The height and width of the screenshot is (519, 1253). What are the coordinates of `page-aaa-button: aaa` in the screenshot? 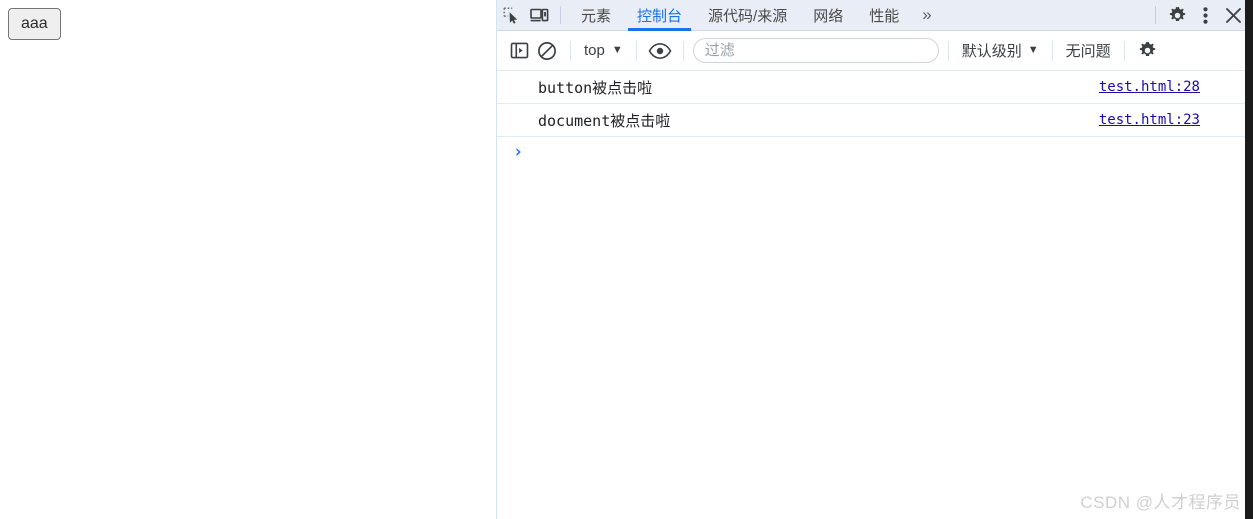 It's located at (34, 24).